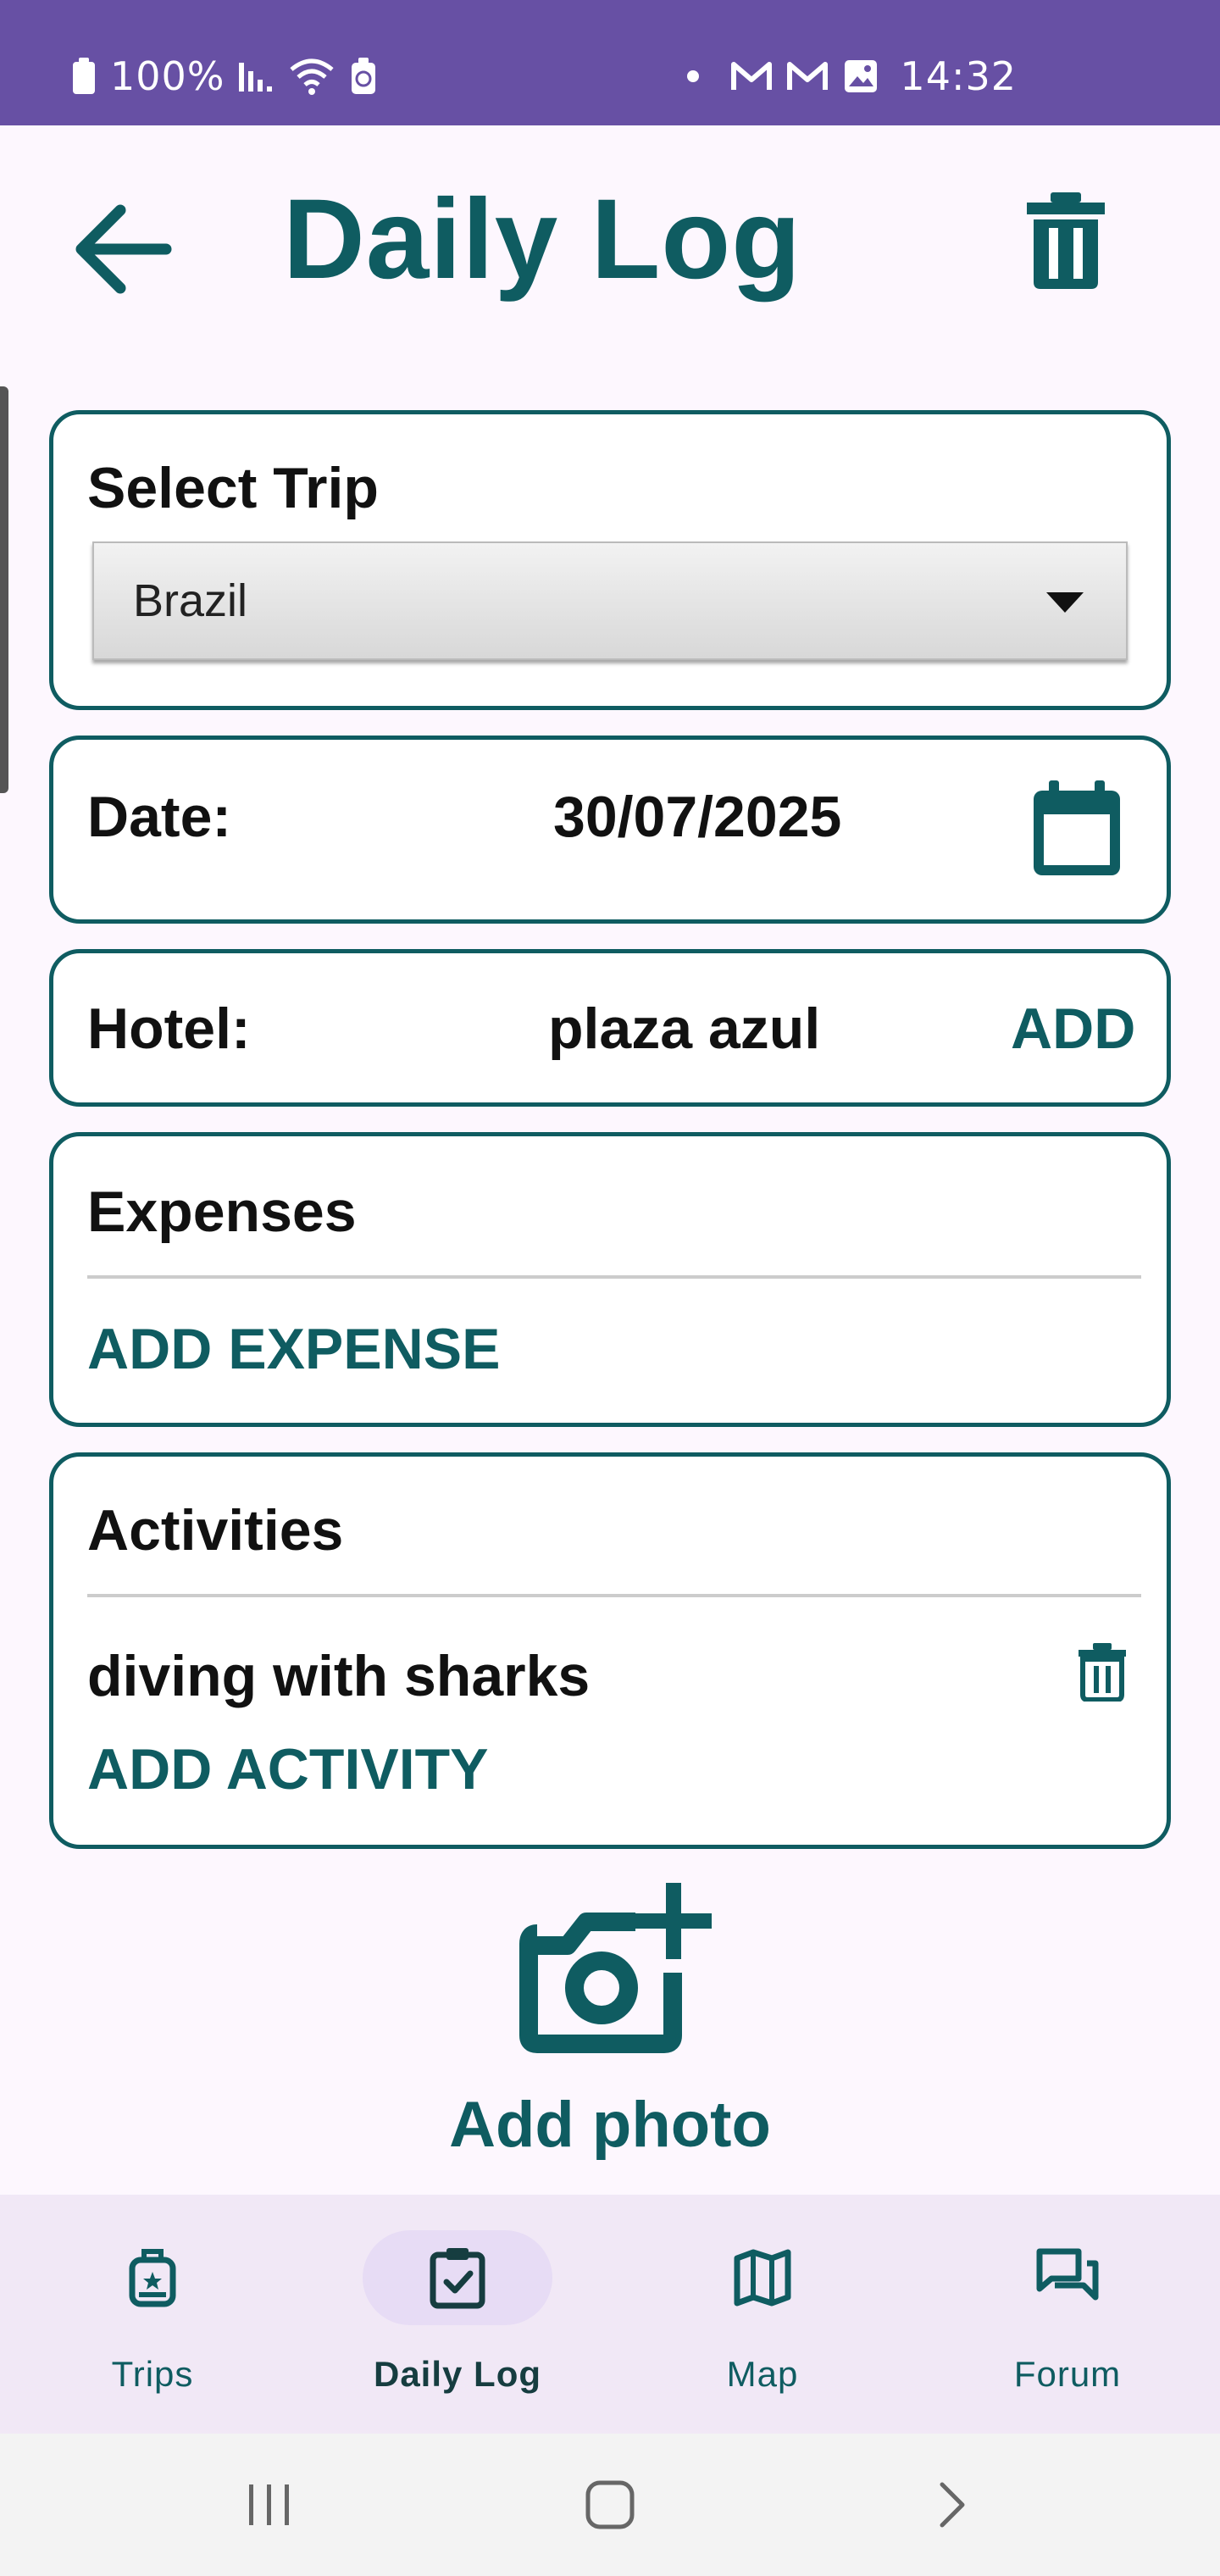 Image resolution: width=1220 pixels, height=2576 pixels. Describe the element at coordinates (1067, 2374) in the screenshot. I see `nav-label-forum: Forum` at that location.